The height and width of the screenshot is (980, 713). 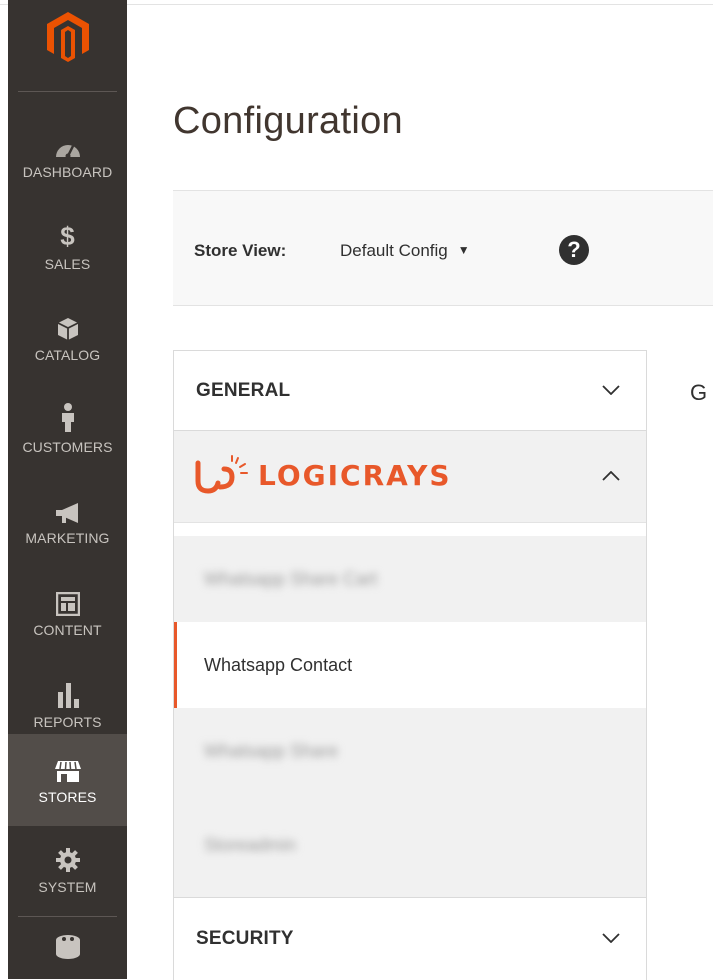 I want to click on tab-item-storeadmin: Storeadmin, so click(x=410, y=845).